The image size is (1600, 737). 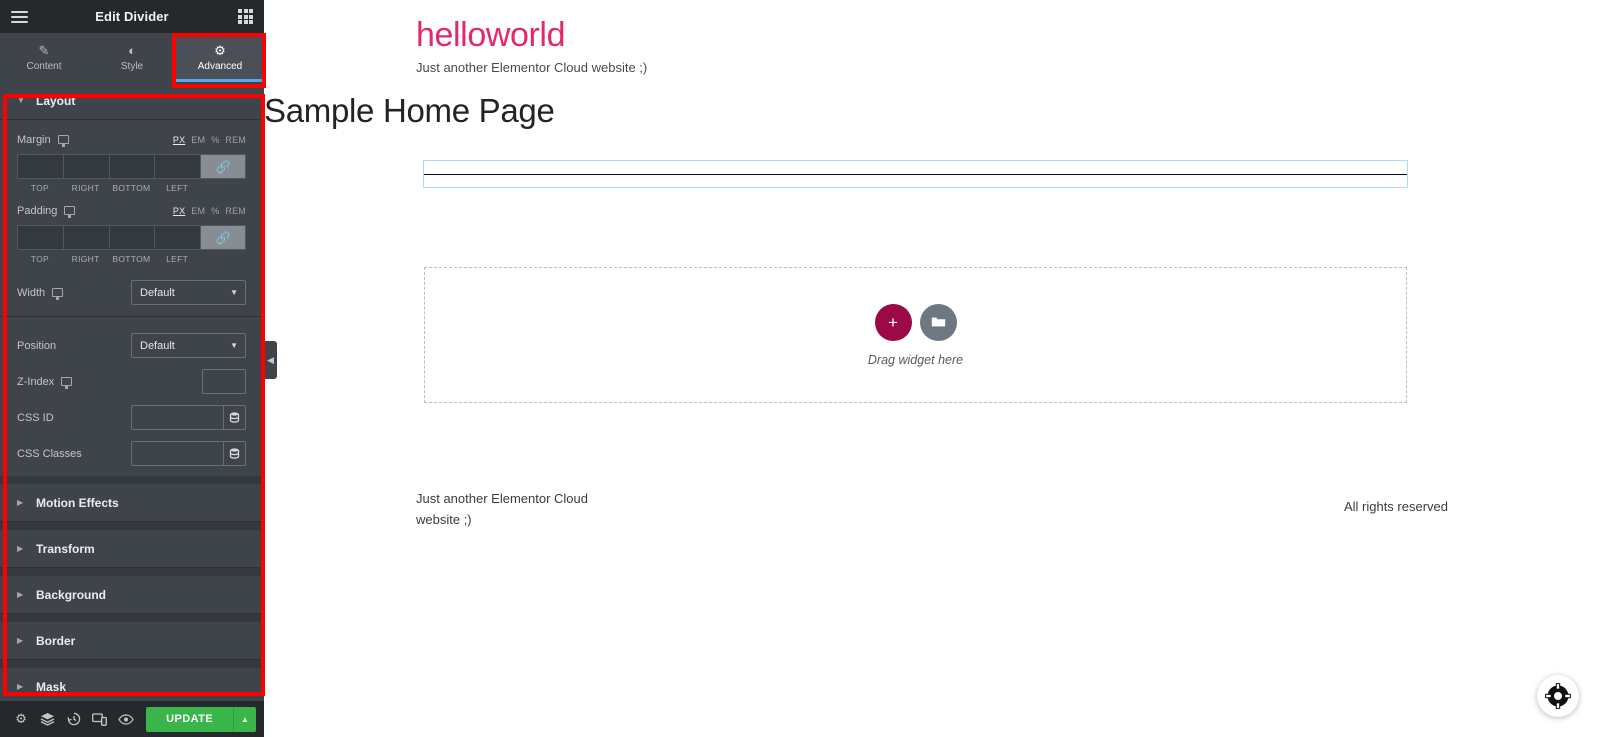 I want to click on margin-link-values-toggle: 🔗, so click(x=223, y=166).